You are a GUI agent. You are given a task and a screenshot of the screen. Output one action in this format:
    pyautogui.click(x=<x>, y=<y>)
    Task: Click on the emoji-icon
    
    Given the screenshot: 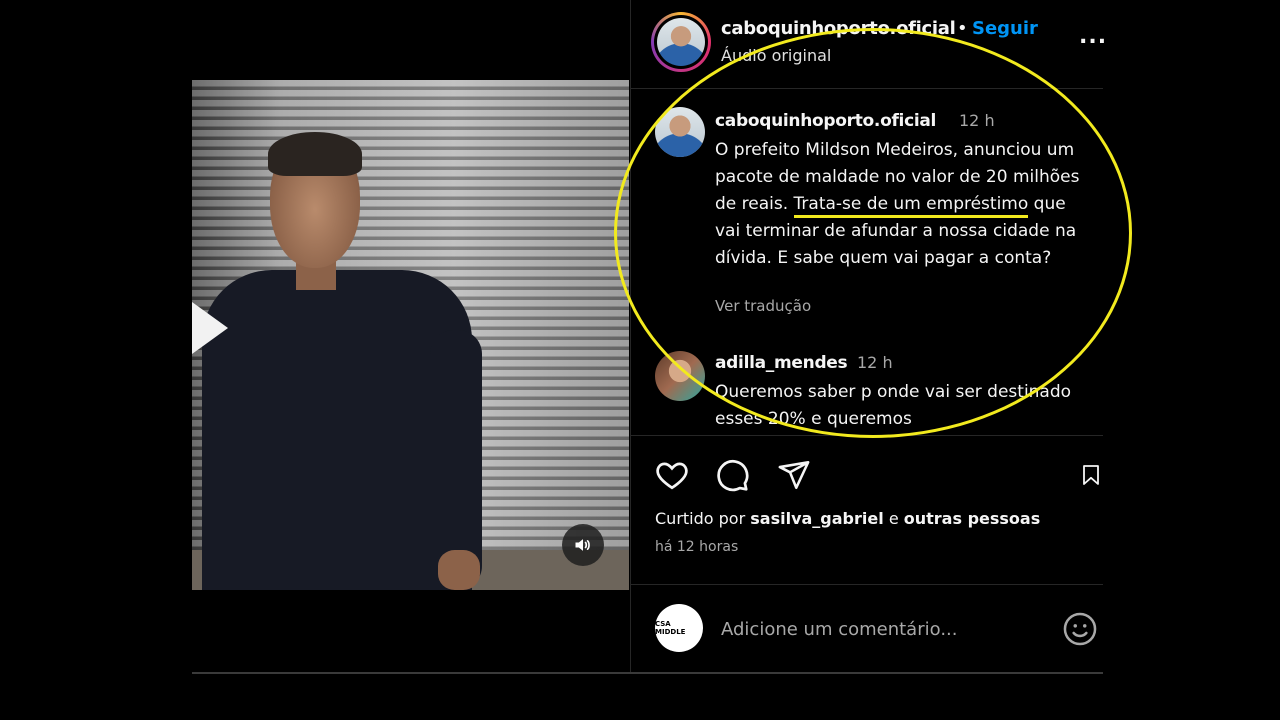 What is the action you would take?
    pyautogui.click(x=1080, y=629)
    